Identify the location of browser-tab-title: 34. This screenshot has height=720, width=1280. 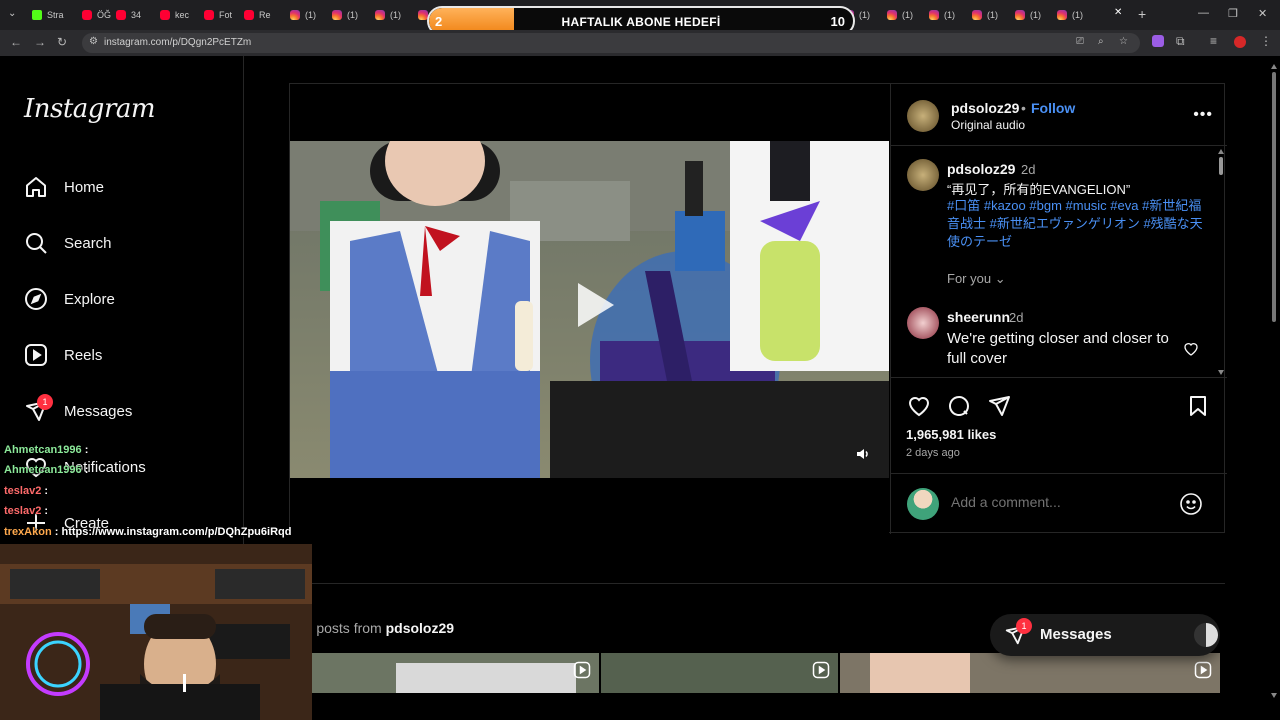
(136, 15).